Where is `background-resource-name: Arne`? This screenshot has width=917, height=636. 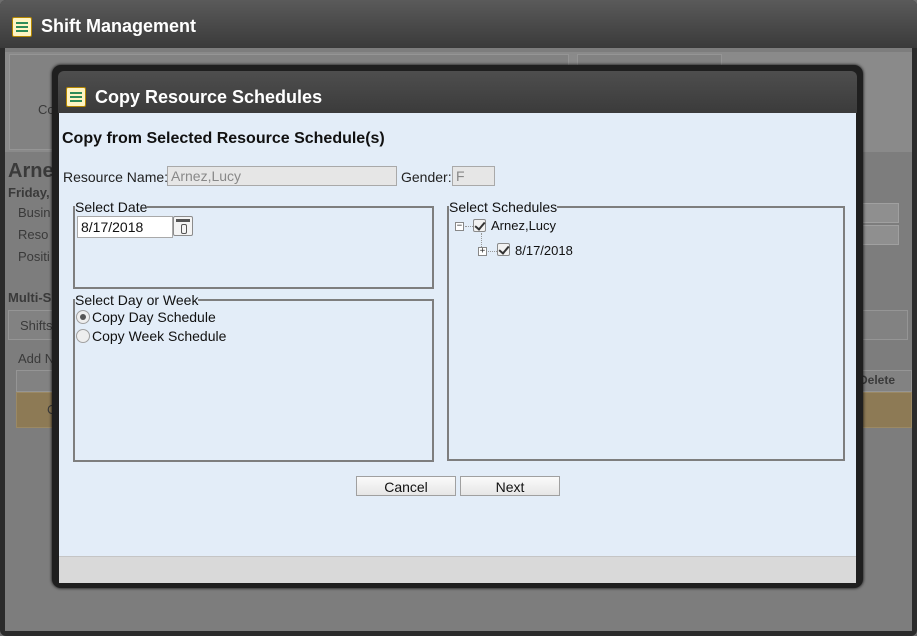 background-resource-name: Arne is located at coordinates (31, 171).